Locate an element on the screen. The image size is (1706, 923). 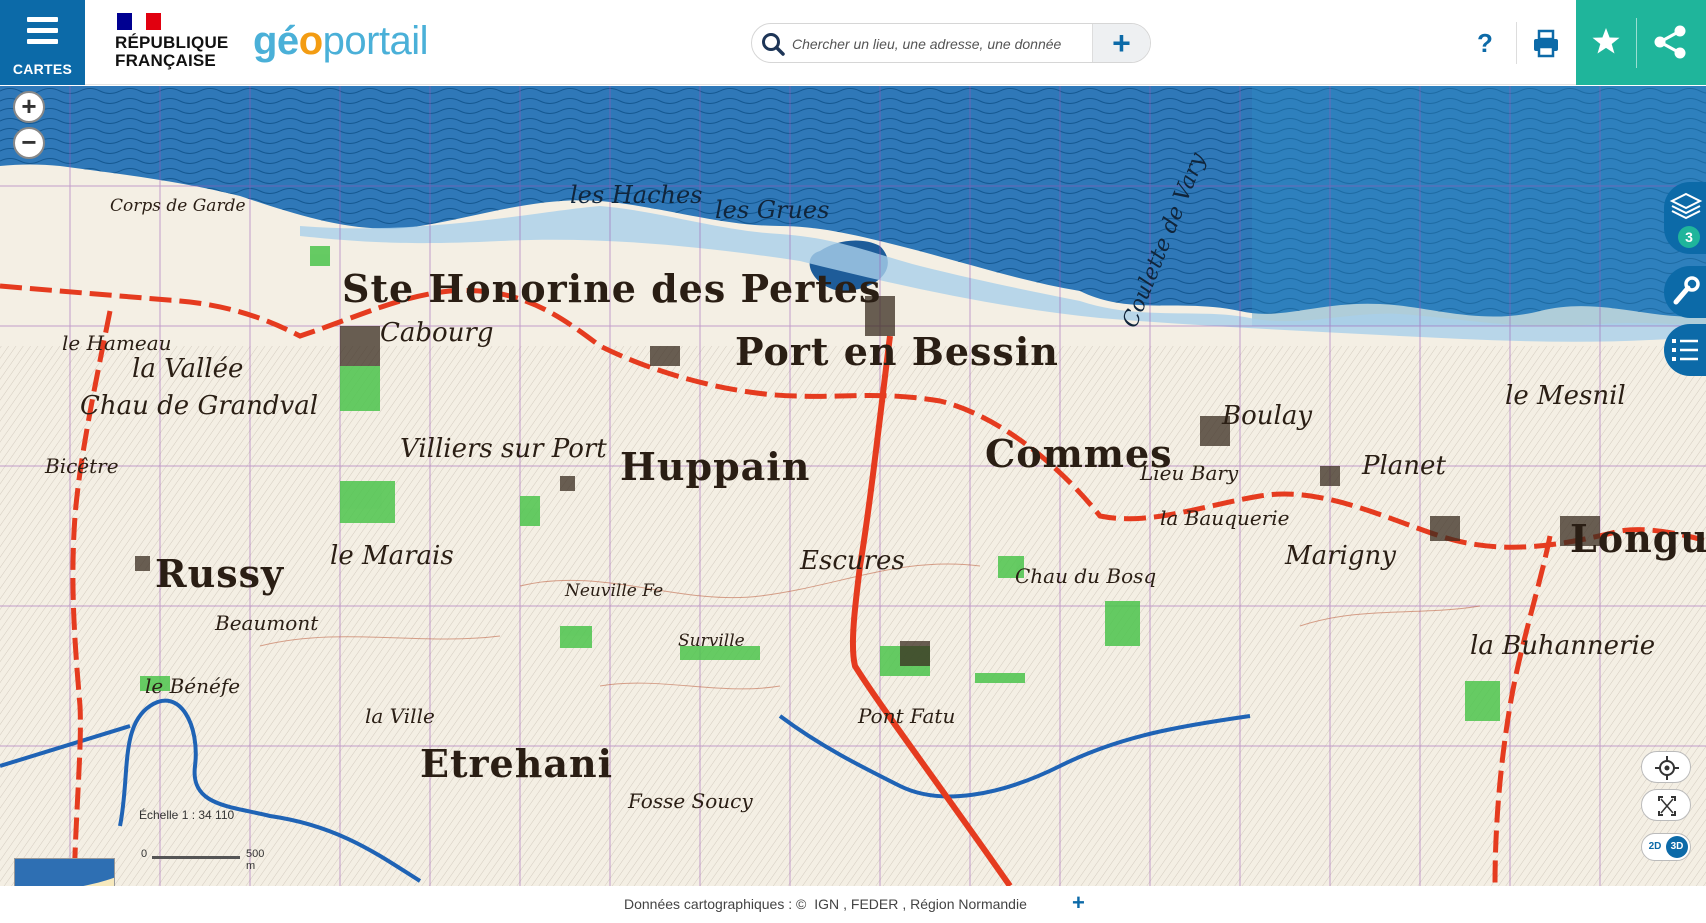
share-button is located at coordinates (1671, 42).